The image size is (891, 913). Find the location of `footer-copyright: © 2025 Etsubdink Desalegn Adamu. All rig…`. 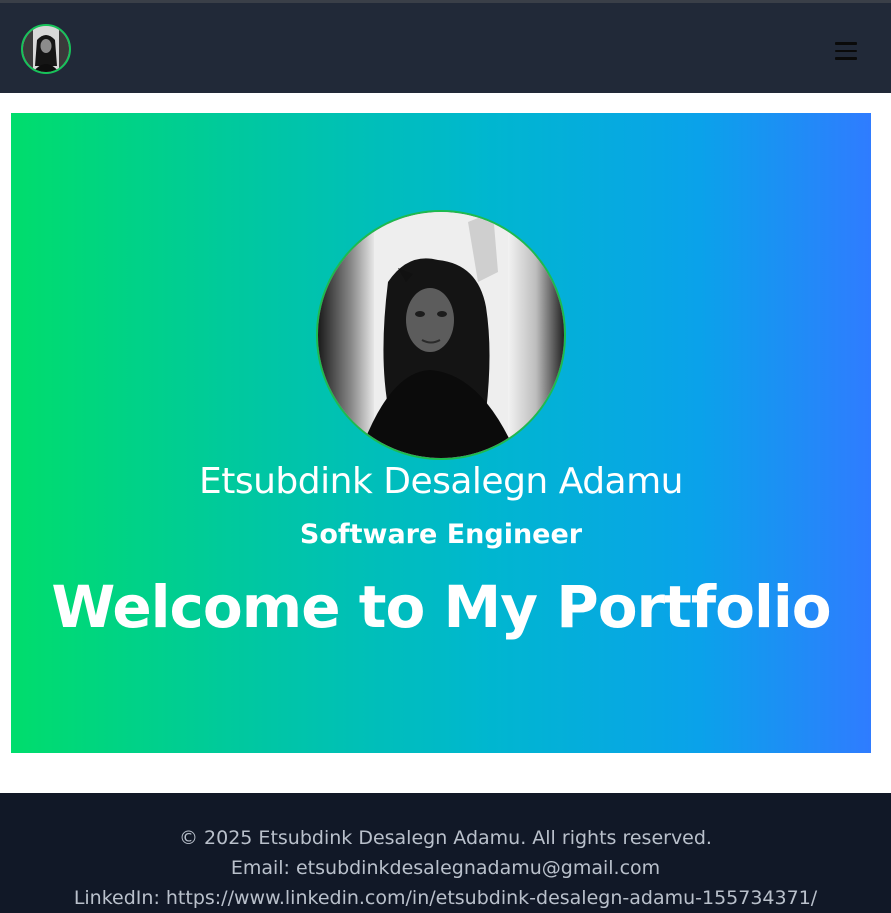

footer-copyright: © 2025 Etsubdink Desalegn Adamu. All rig… is located at coordinates (445, 838).